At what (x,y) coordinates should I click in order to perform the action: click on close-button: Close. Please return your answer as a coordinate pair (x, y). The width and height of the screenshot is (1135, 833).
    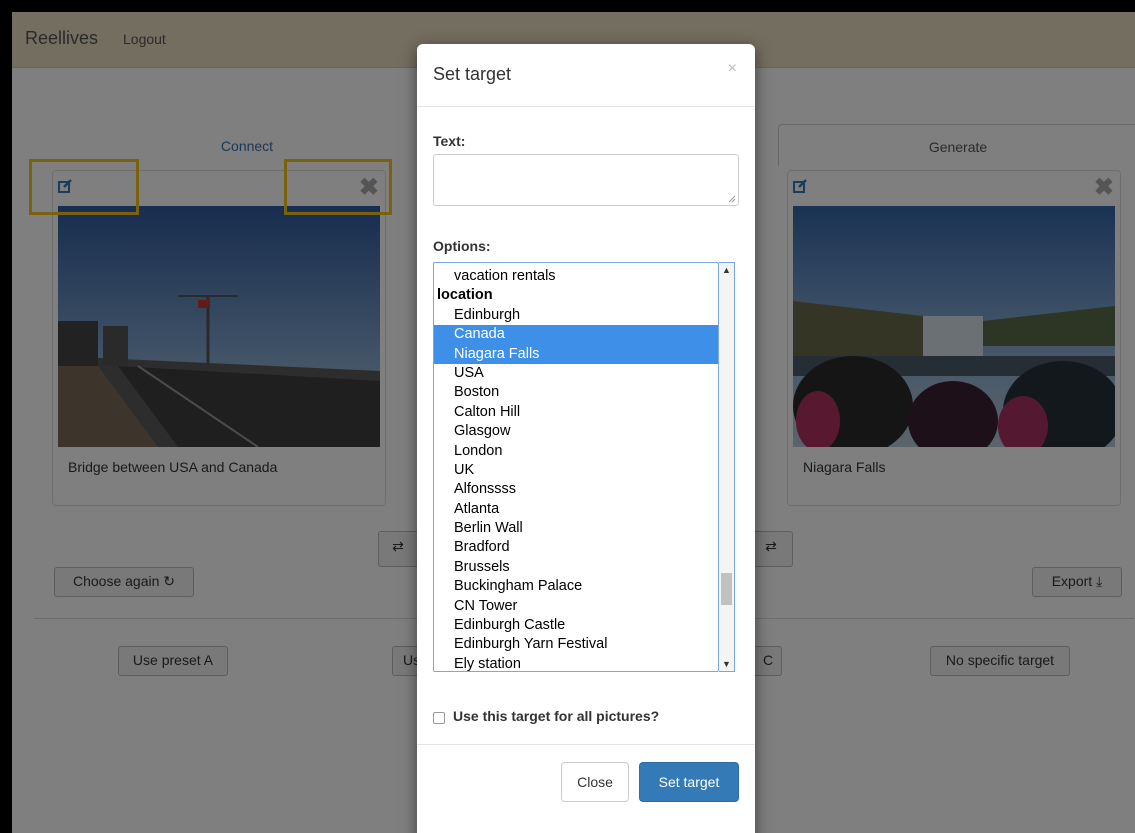
    Looking at the image, I should click on (595, 782).